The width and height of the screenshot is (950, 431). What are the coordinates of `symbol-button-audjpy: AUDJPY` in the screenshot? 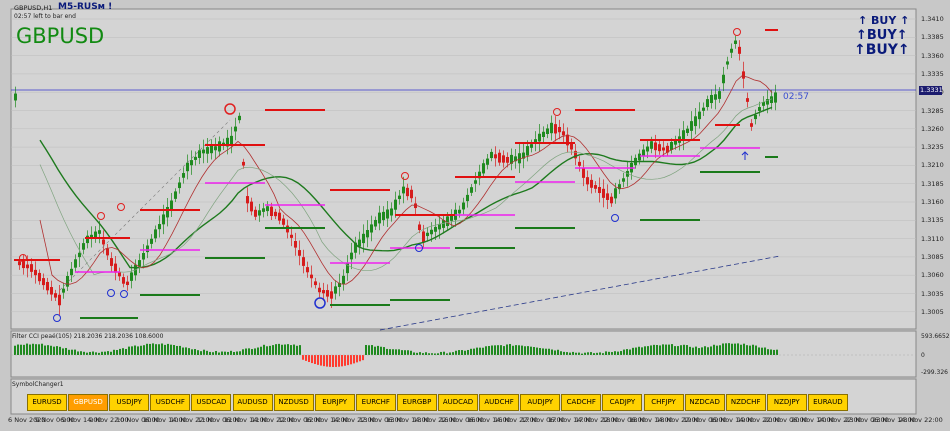 It's located at (540, 402).